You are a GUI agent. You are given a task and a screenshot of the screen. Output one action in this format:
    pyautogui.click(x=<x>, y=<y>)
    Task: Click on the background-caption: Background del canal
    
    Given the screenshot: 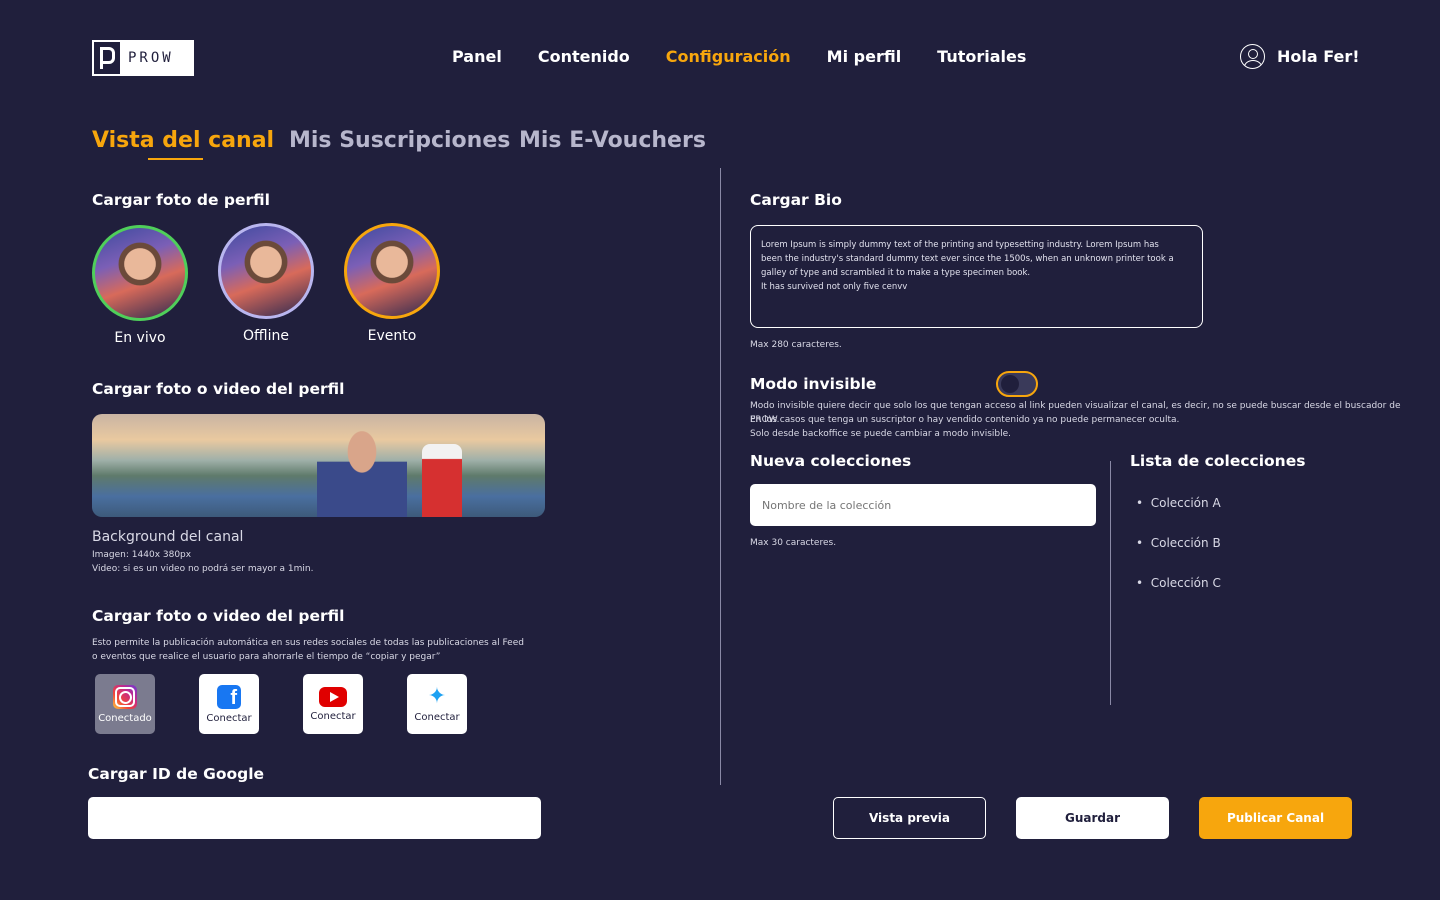 What is the action you would take?
    pyautogui.click(x=168, y=537)
    